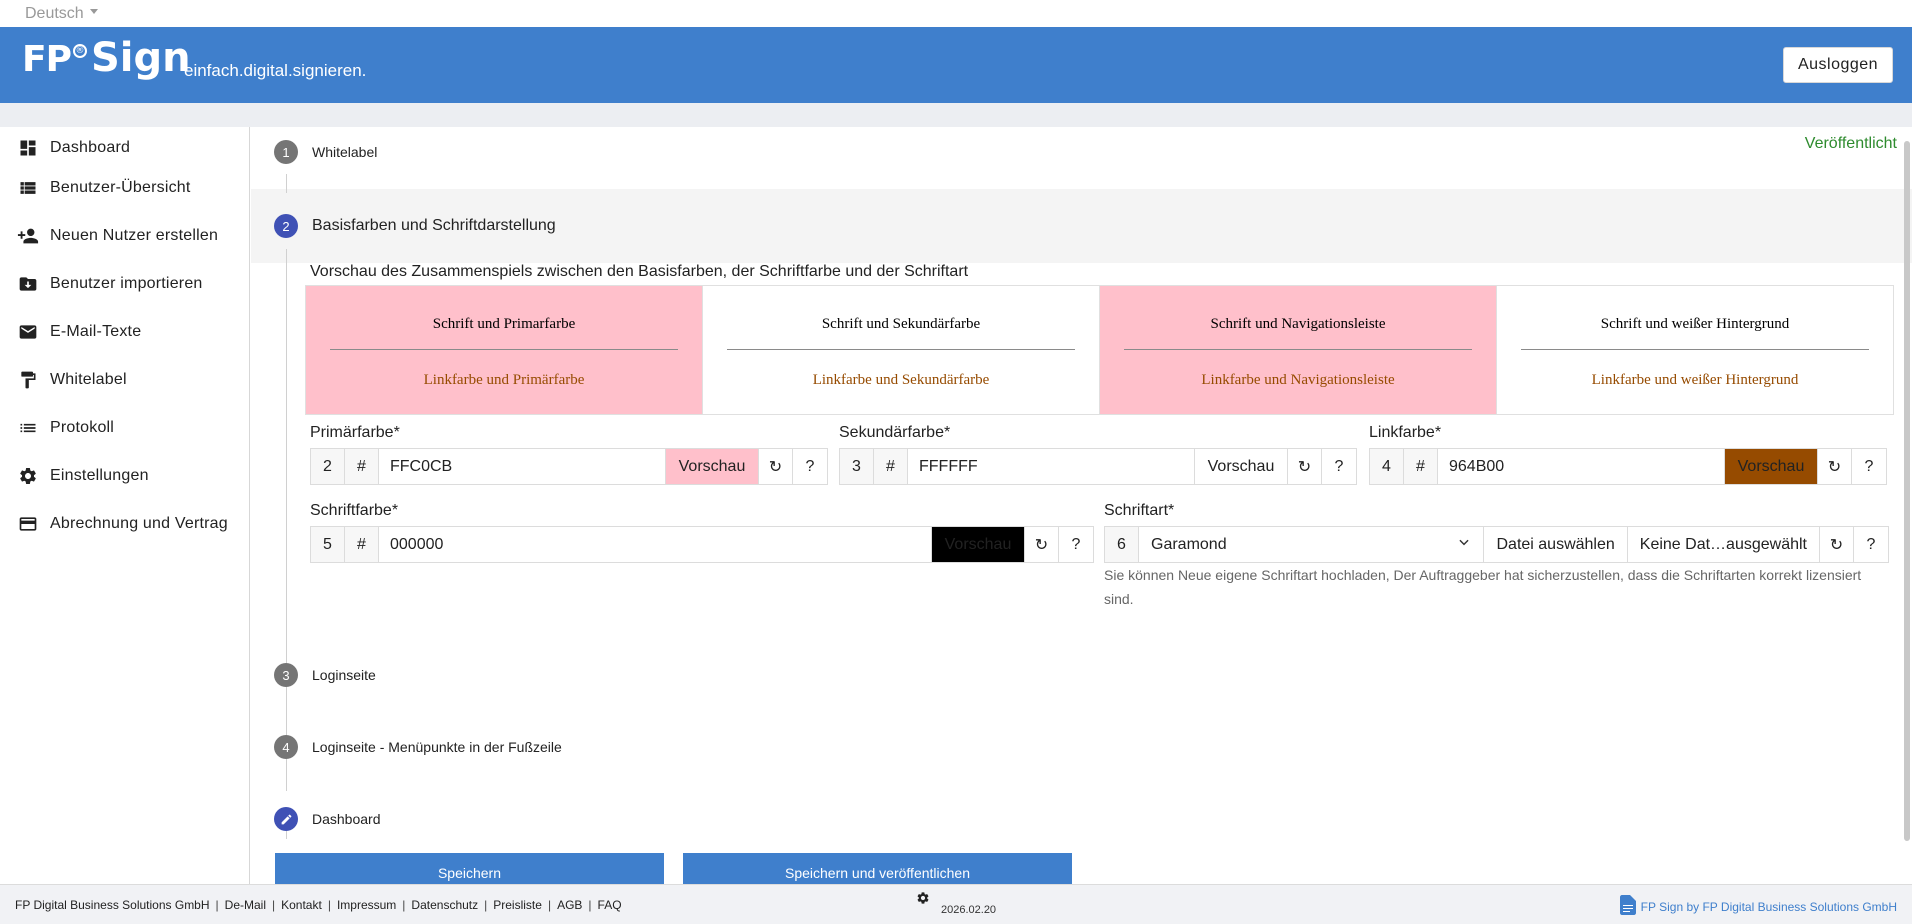  What do you see at coordinates (1556, 544) in the screenshot?
I see `file-select-button: Datei auswählen` at bounding box center [1556, 544].